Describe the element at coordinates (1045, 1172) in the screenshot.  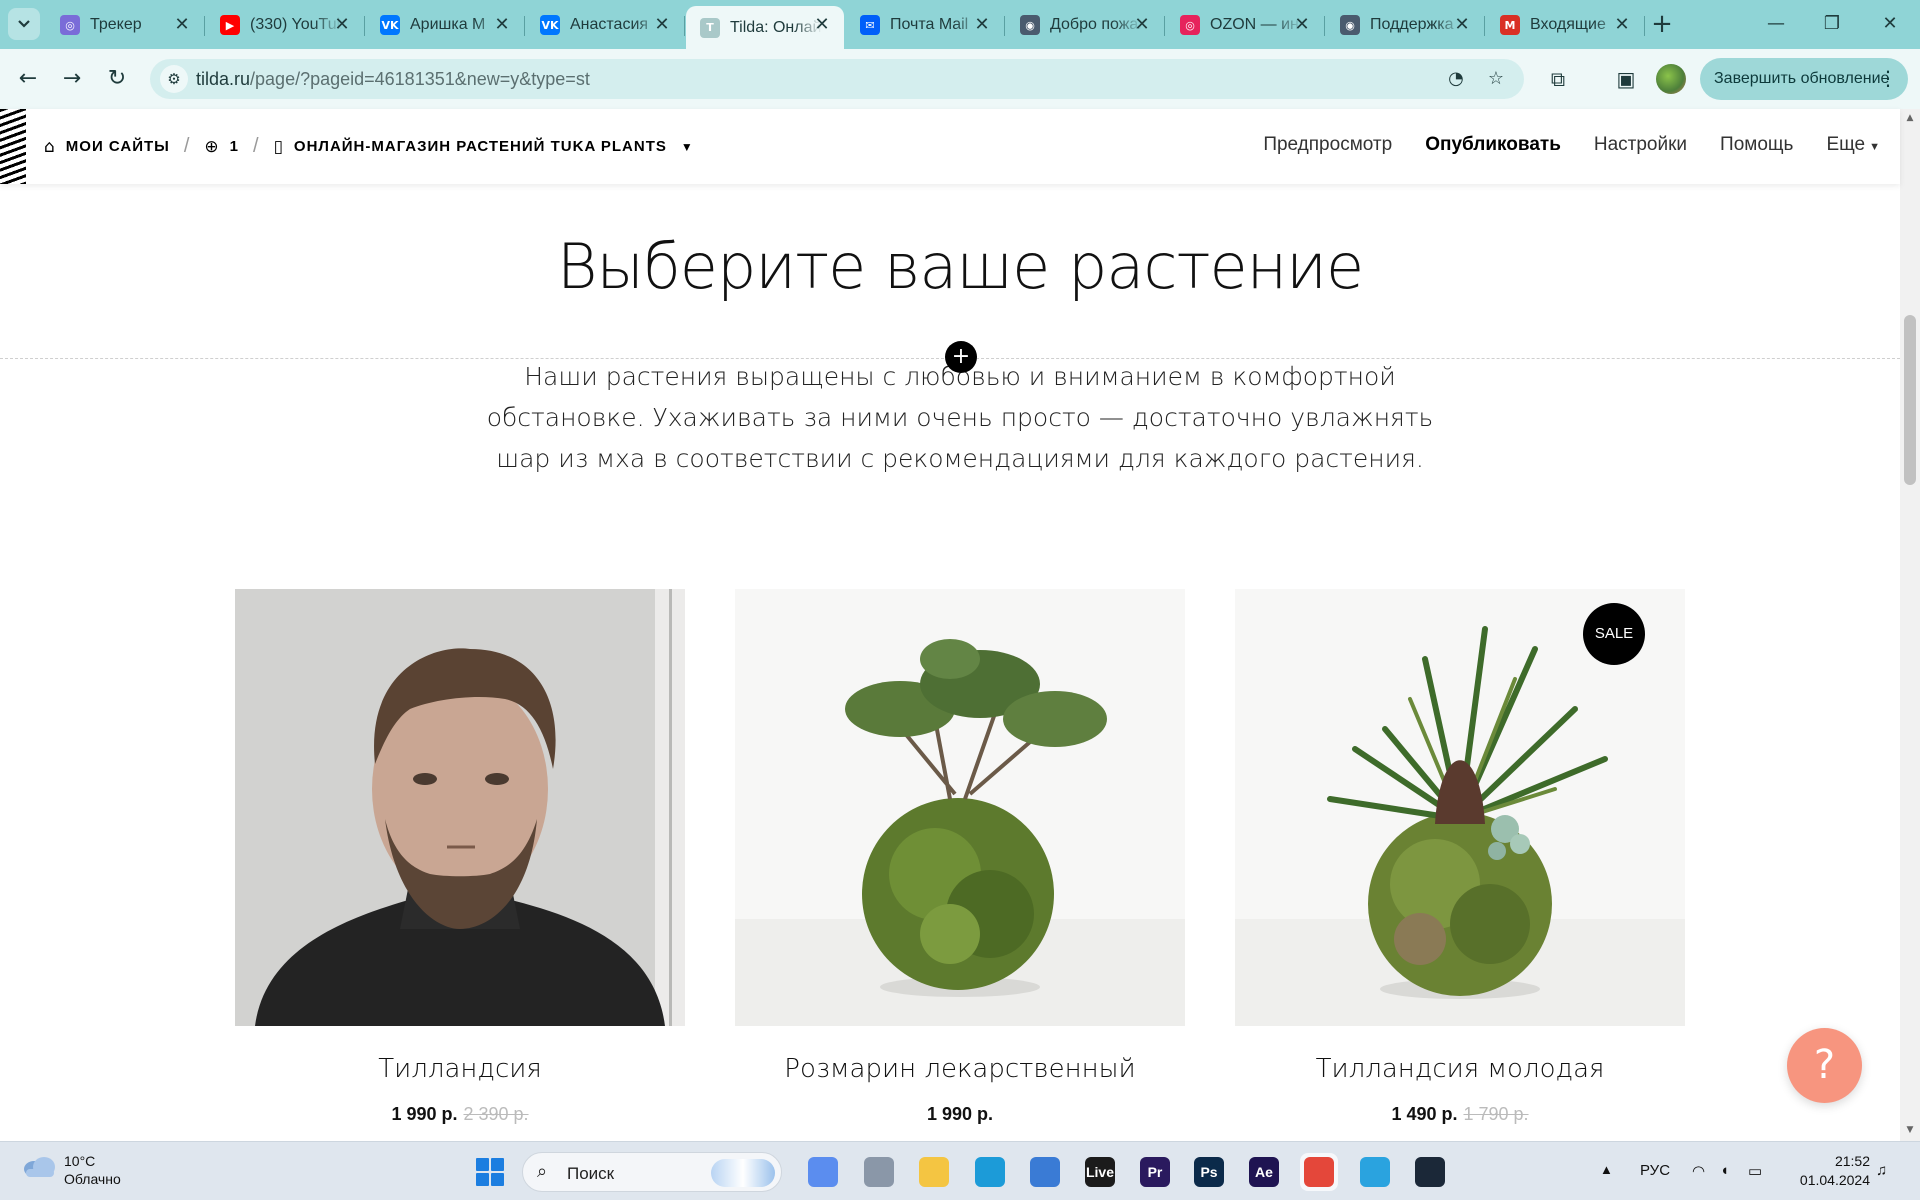
I see `store-app` at that location.